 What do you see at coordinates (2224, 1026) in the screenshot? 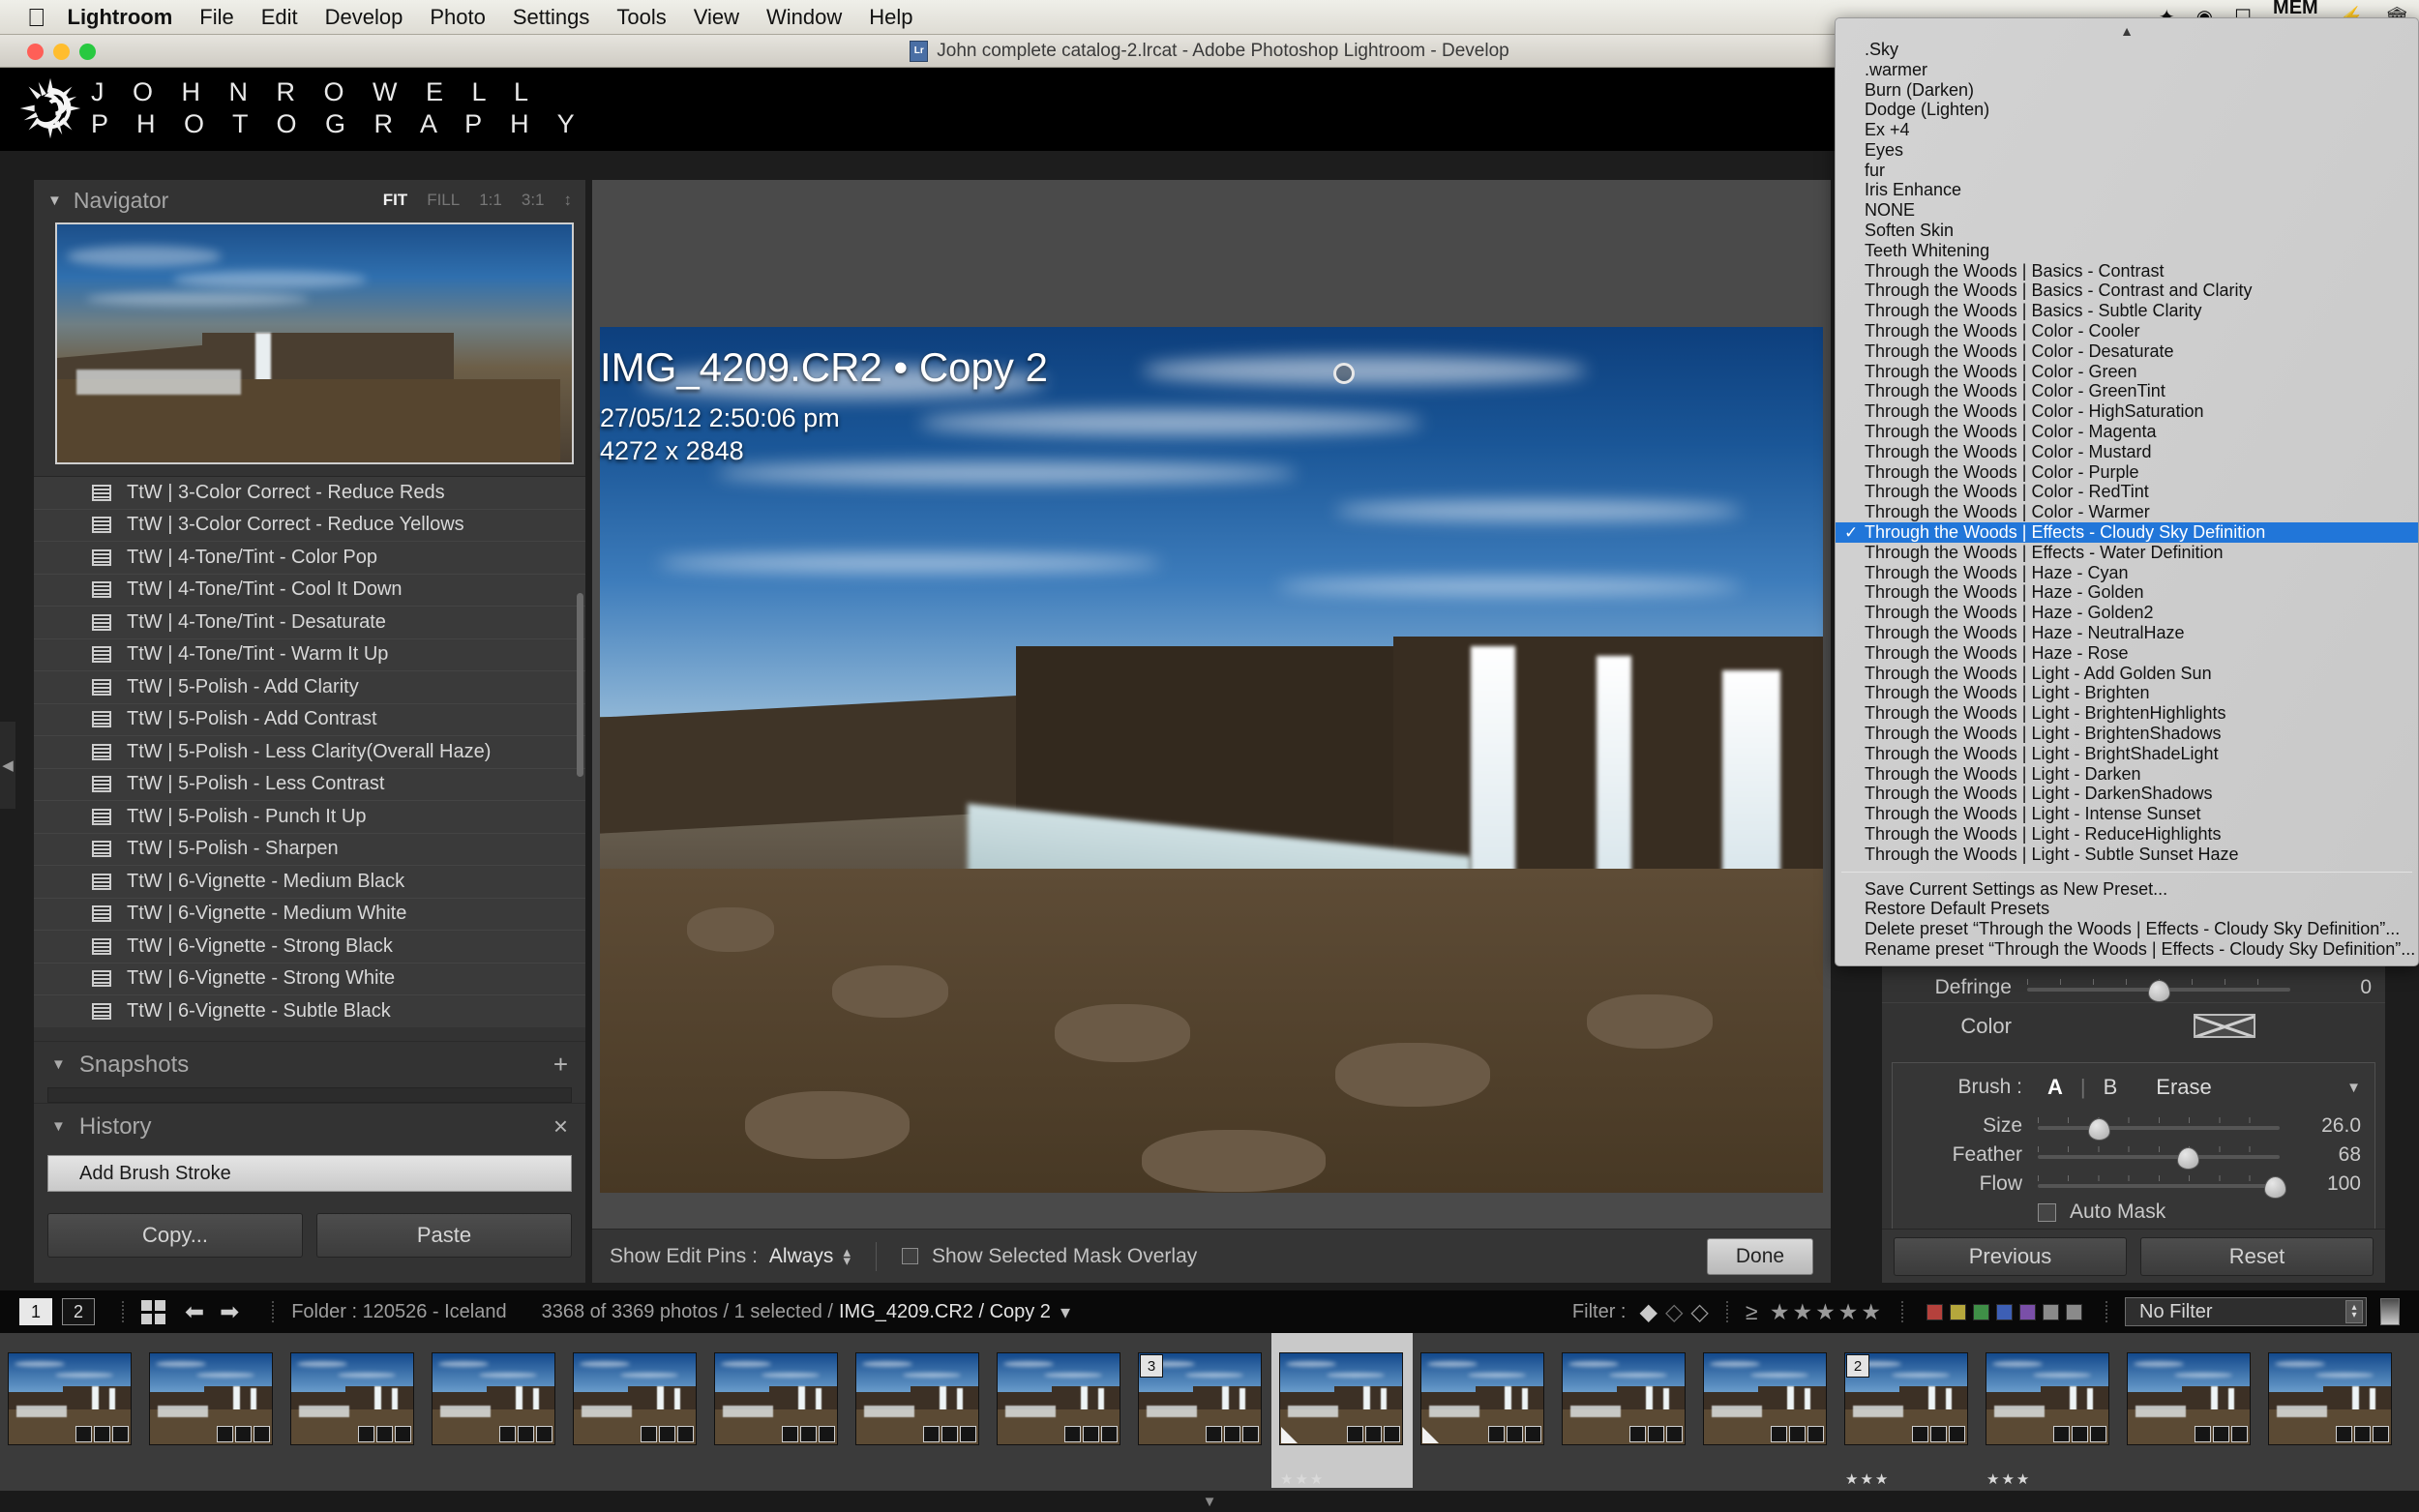
I see `color-swatch` at bounding box center [2224, 1026].